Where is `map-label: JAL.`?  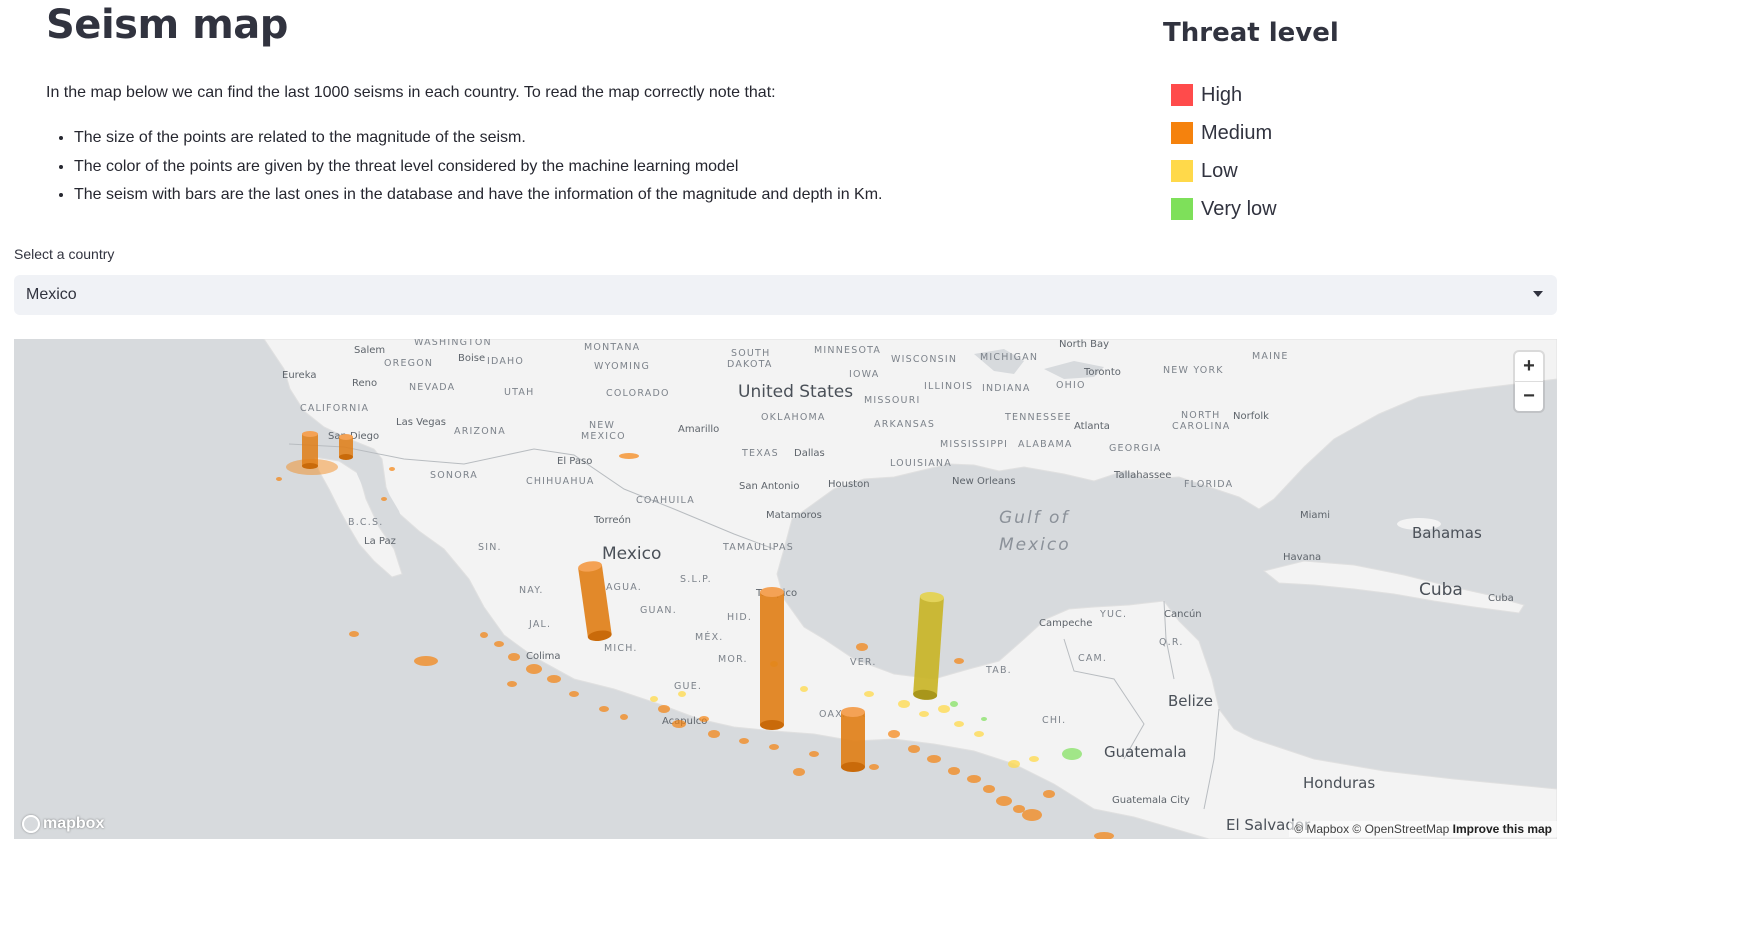
map-label: JAL. is located at coordinates (539, 624).